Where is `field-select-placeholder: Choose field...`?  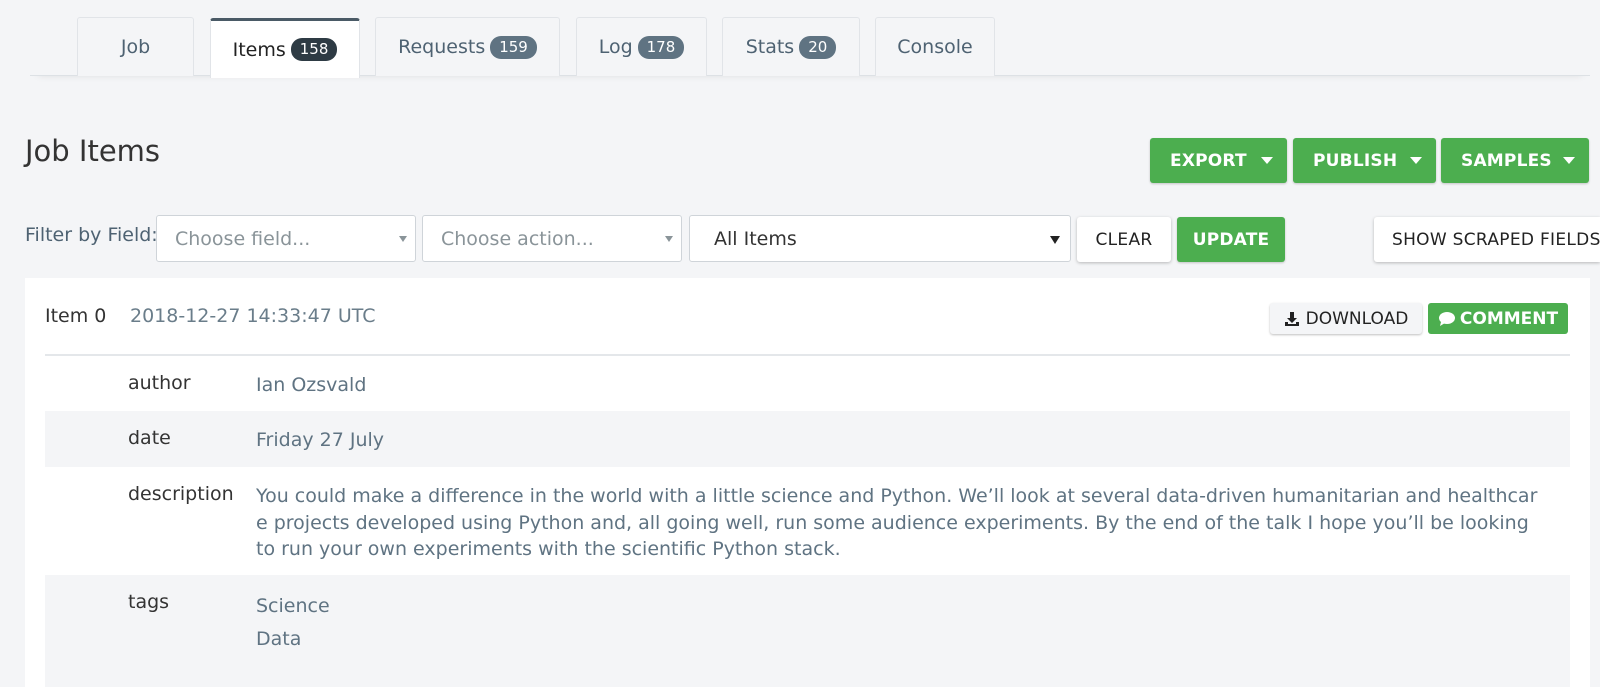 field-select-placeholder: Choose field... is located at coordinates (243, 238).